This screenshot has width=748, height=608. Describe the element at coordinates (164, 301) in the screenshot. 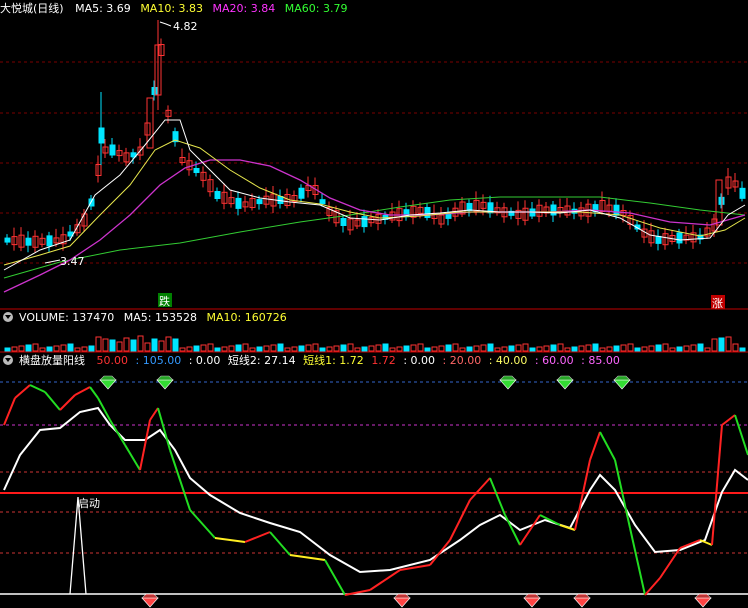

I see `fall-badge-label: 跌` at that location.